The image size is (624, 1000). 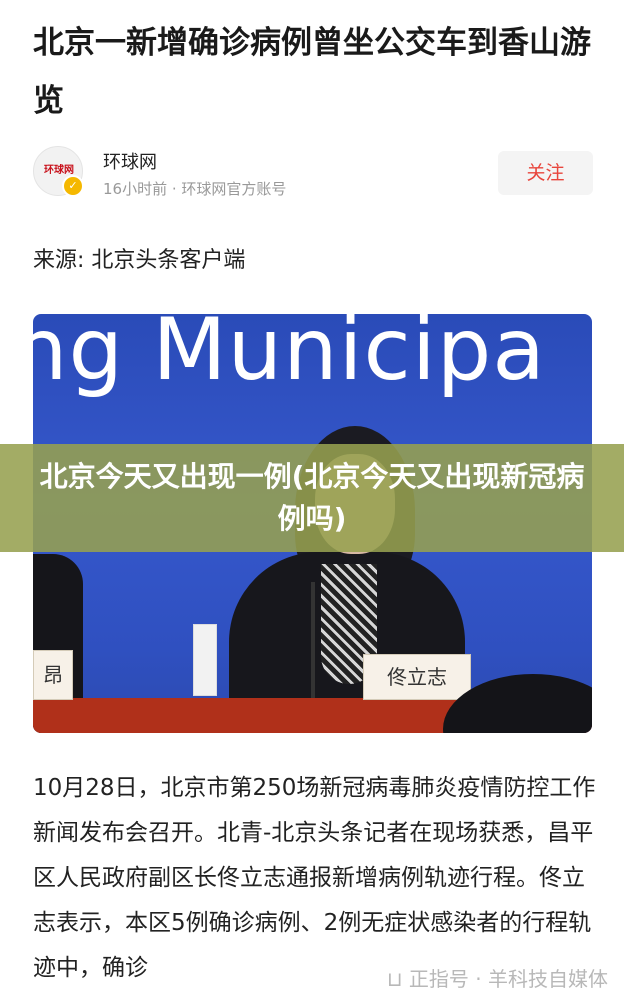 I want to click on overlay-title: 北京今天又出现一例(北京今天又出现新冠病例吗), so click(x=312, y=497).